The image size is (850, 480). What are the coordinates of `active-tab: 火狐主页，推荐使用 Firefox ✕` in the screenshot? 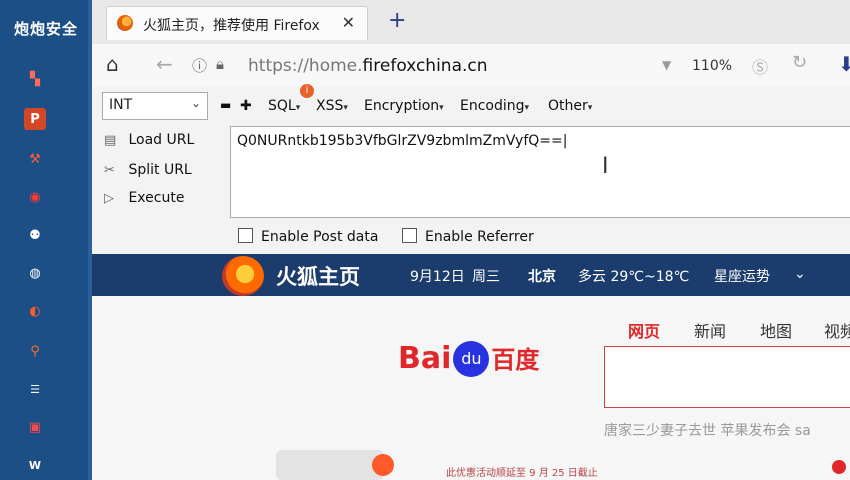 It's located at (237, 23).